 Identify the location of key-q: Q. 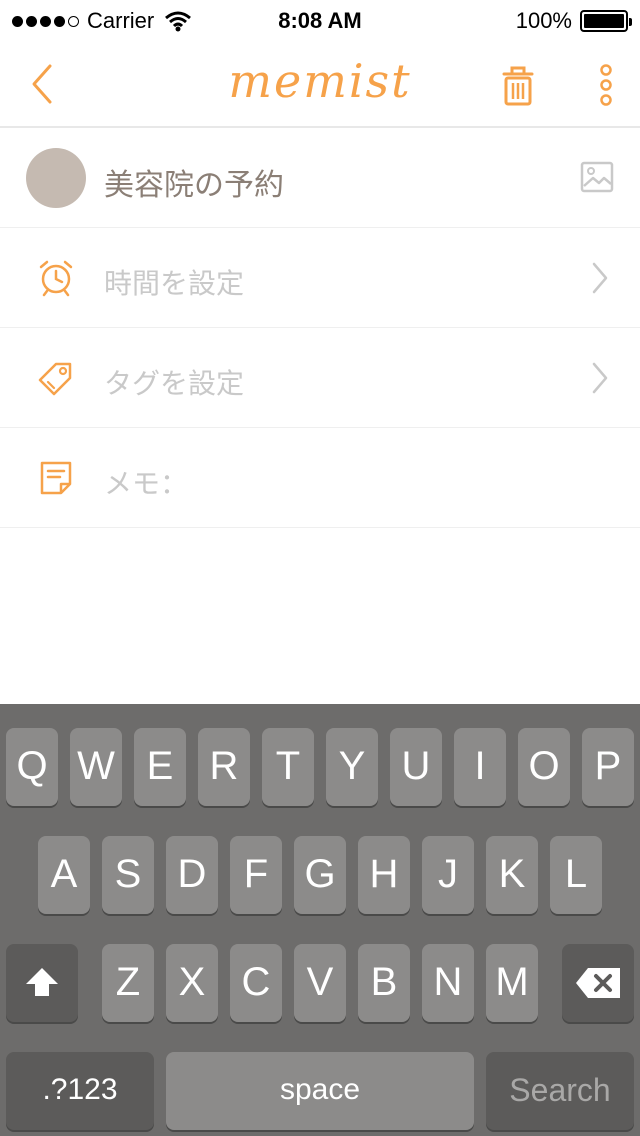
(32, 767).